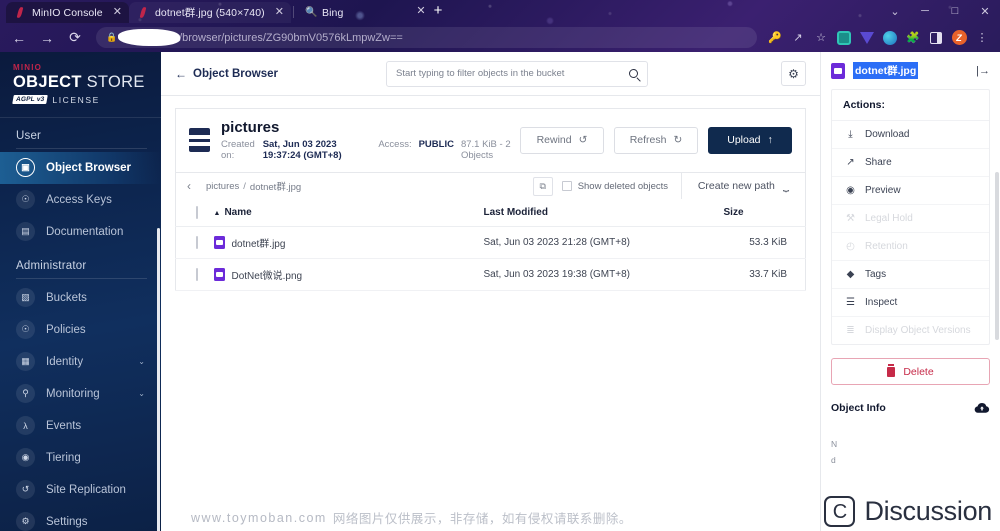 The width and height of the screenshot is (1000, 531). Describe the element at coordinates (910, 70) in the screenshot. I see `details-header: dotnet群.jpg |→` at that location.